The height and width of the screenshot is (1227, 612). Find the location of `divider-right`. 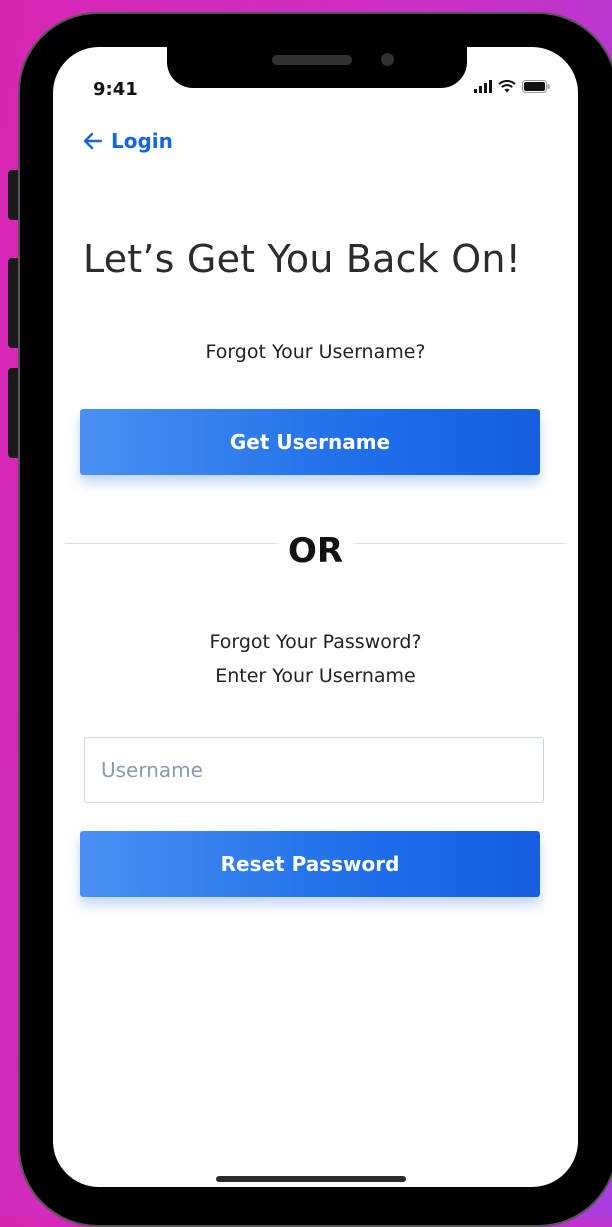

divider-right is located at coordinates (460, 543).